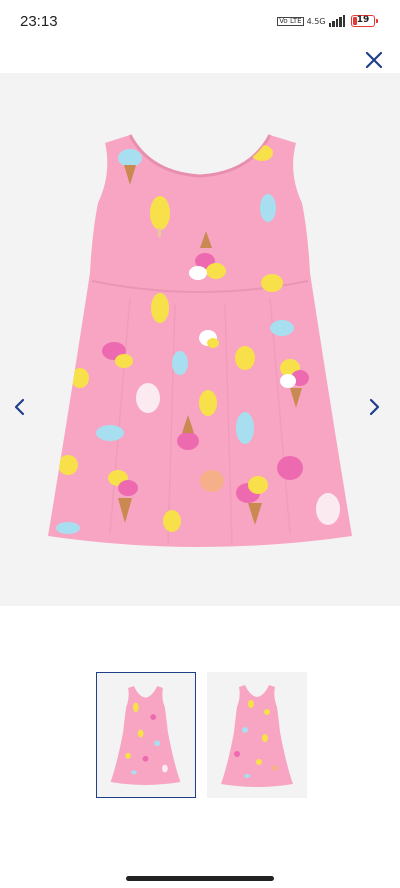 Image resolution: width=400 pixels, height=888 pixels. I want to click on previous-image-button, so click(20, 407).